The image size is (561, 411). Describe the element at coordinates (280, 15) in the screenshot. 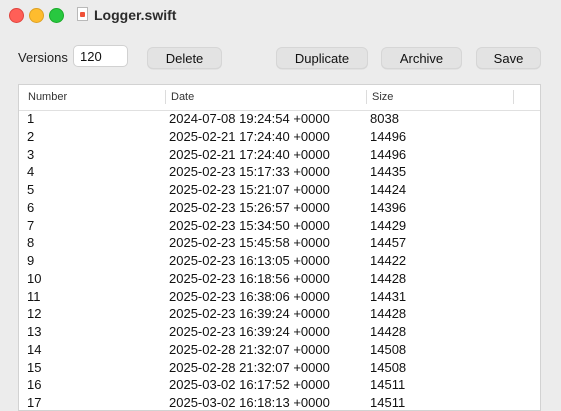

I see `title-bar: Logger.swift` at that location.